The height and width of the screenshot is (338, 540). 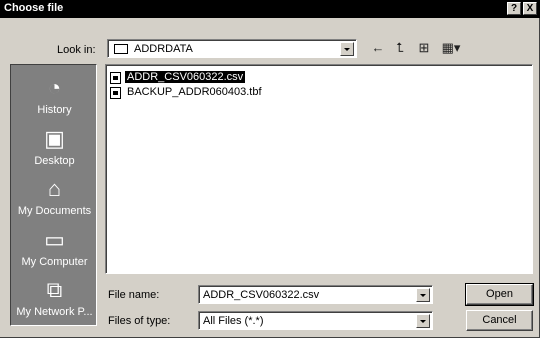 What do you see at coordinates (54, 262) in the screenshot?
I see `place-label: My Computer` at bounding box center [54, 262].